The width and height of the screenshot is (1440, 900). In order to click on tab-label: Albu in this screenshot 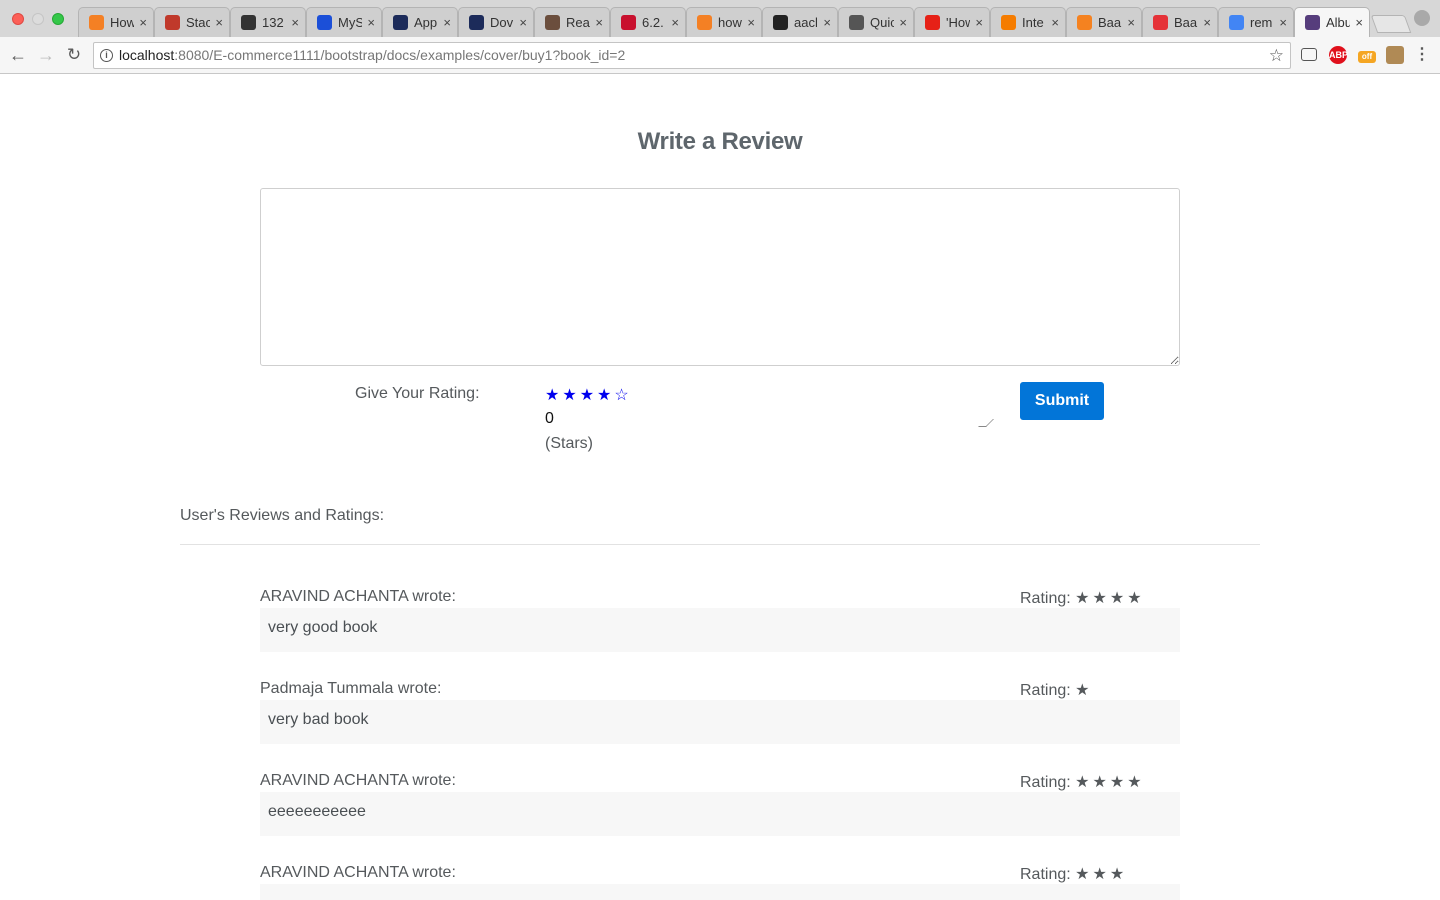, I will do `click(1338, 22)`.